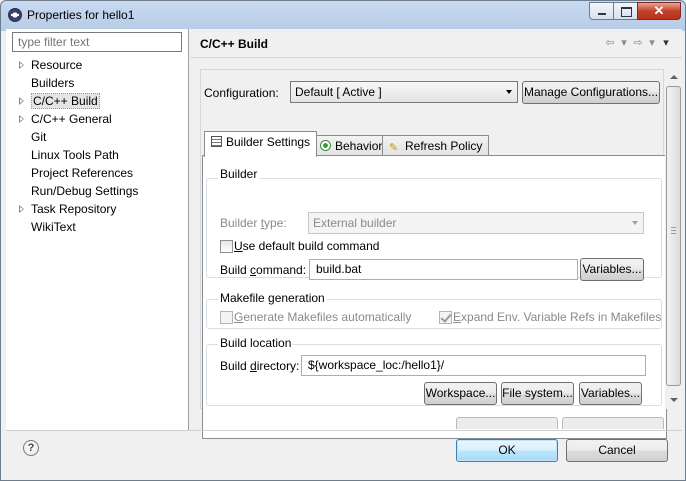  I want to click on back-menu-icon: ▾, so click(624, 42).